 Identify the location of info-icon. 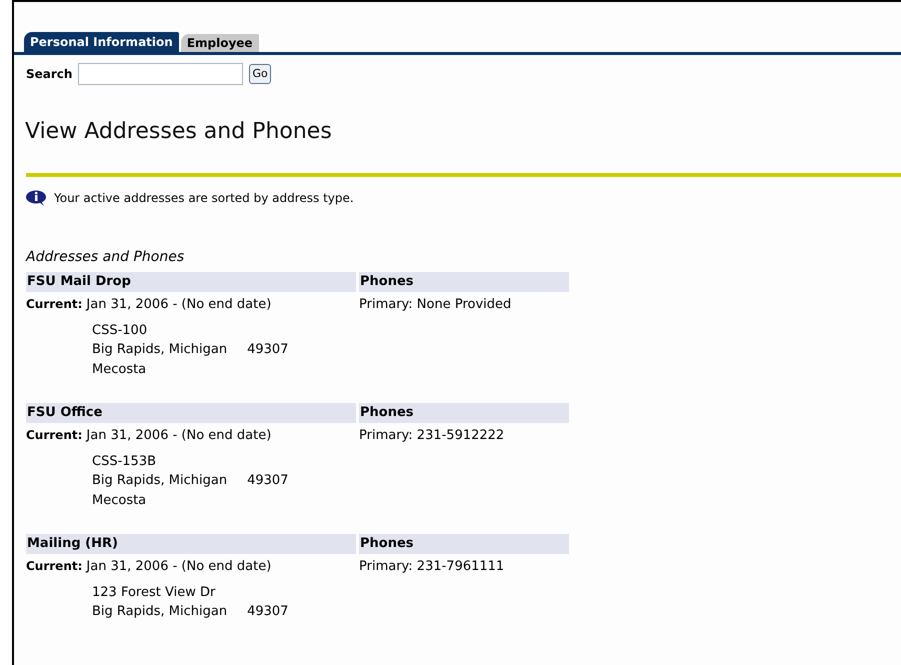
(37, 198).